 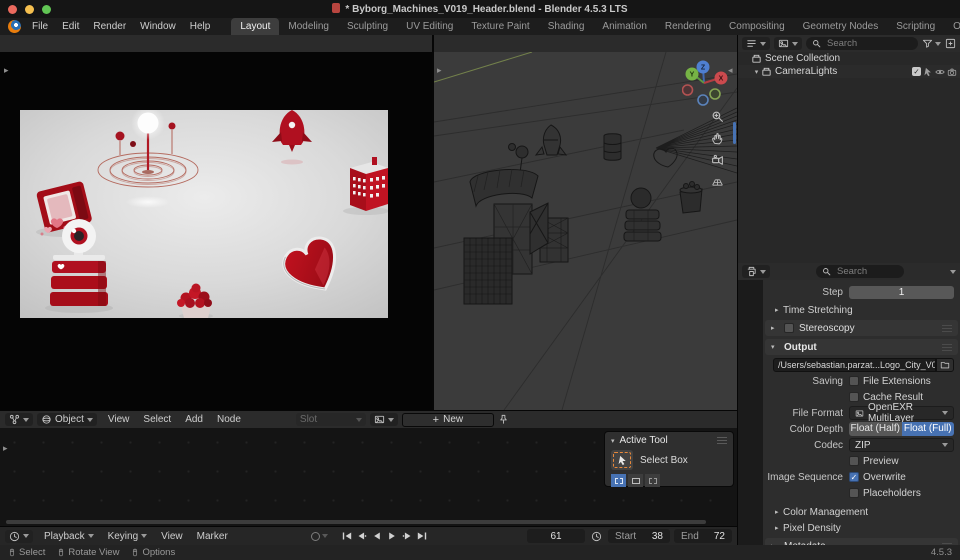 What do you see at coordinates (945, 365) in the screenshot?
I see `browse-folder-button` at bounding box center [945, 365].